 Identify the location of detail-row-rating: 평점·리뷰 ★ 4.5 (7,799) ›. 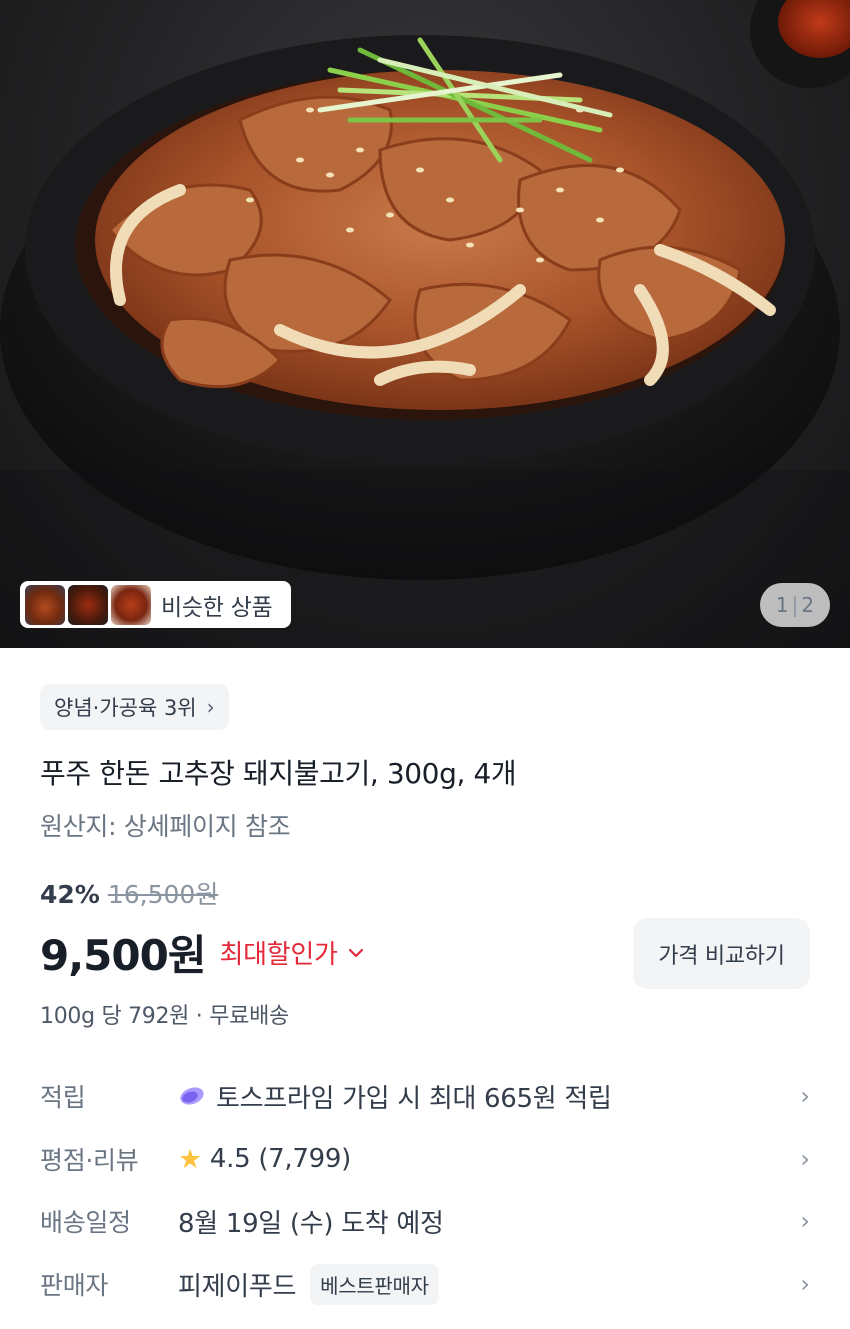
(425, 1159).